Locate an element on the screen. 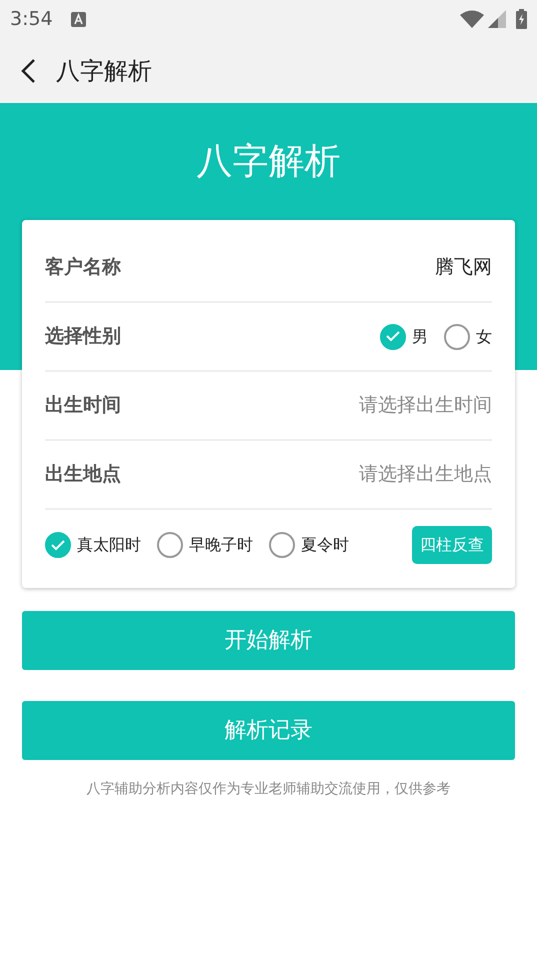 Image resolution: width=537 pixels, height=954 pixels. page-title: 八字解析 is located at coordinates (104, 71).